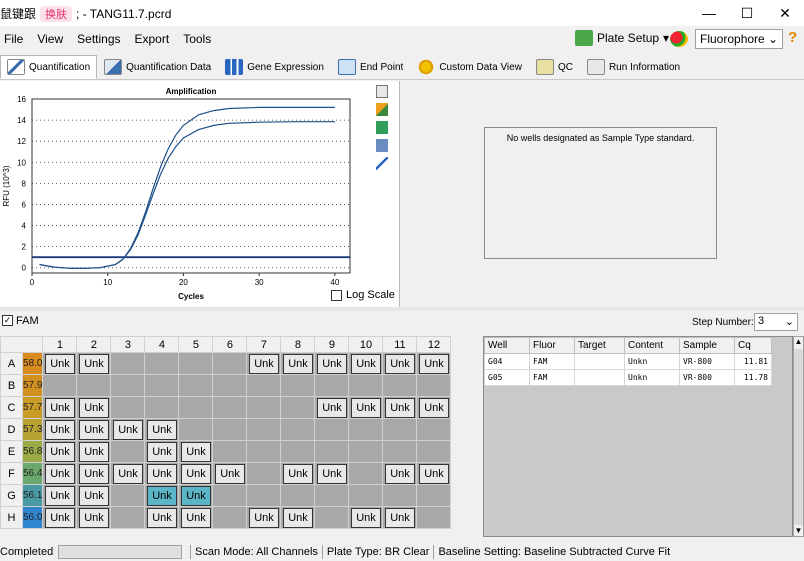 Image resolution: width=804 pixels, height=561 pixels. I want to click on tab-run-information: Run Information, so click(633, 67).